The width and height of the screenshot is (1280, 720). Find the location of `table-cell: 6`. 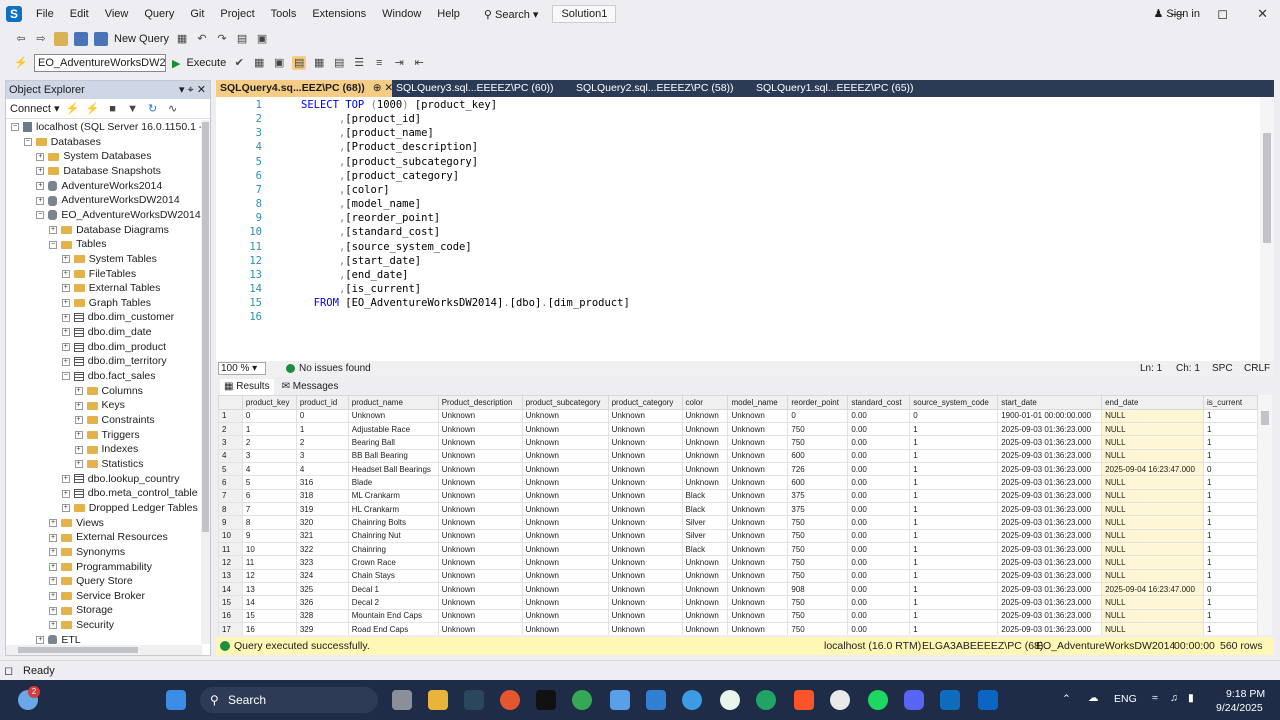

table-cell: 6 is located at coordinates (269, 495).